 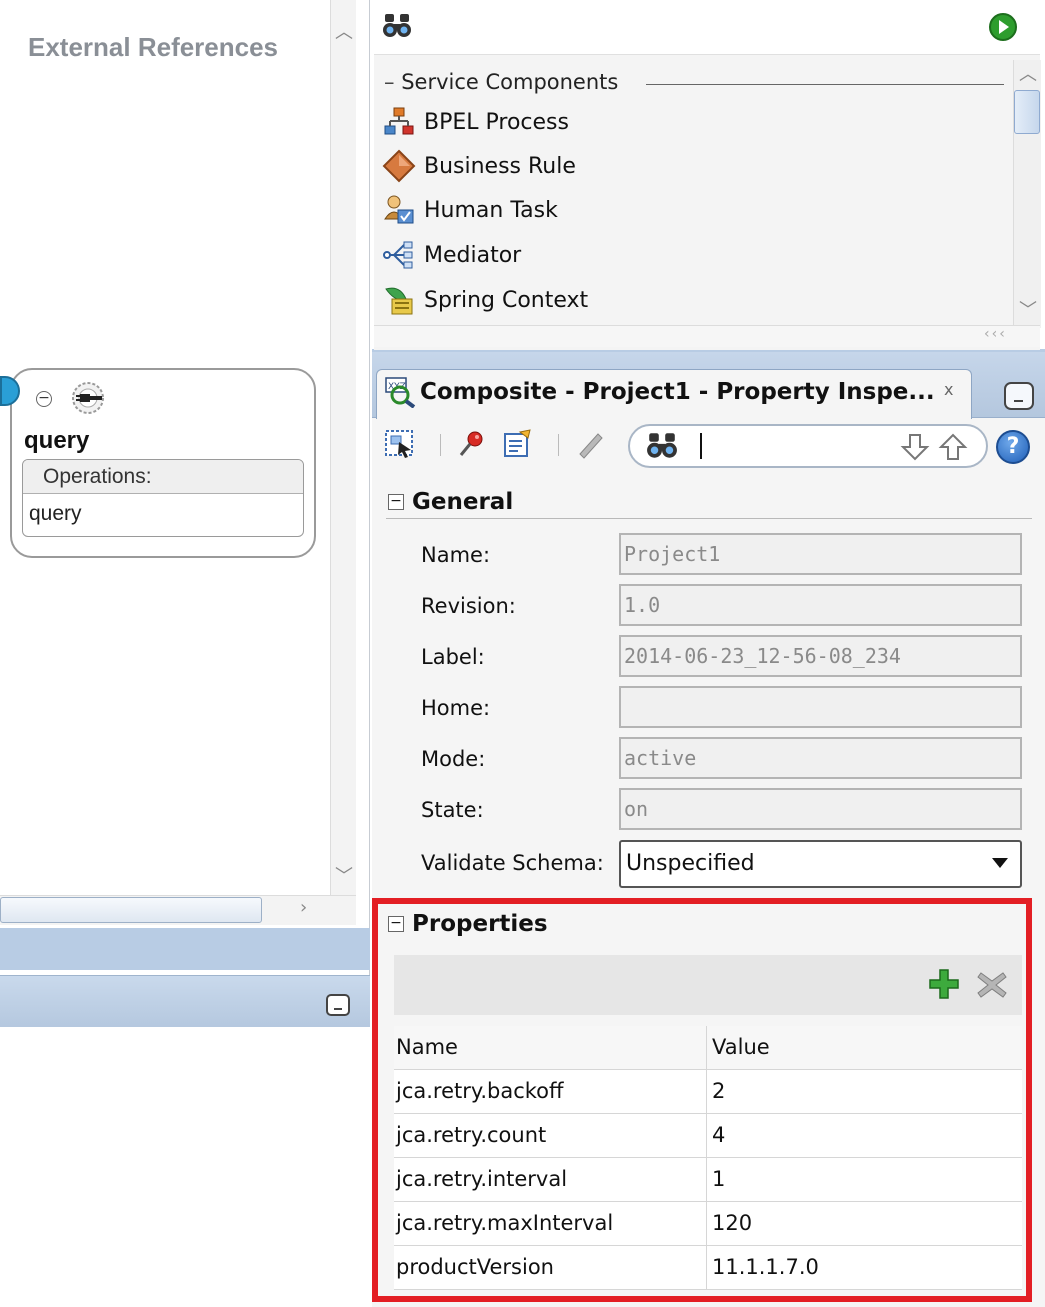 What do you see at coordinates (491, 210) in the screenshot?
I see `palette-item-label: Human Task` at bounding box center [491, 210].